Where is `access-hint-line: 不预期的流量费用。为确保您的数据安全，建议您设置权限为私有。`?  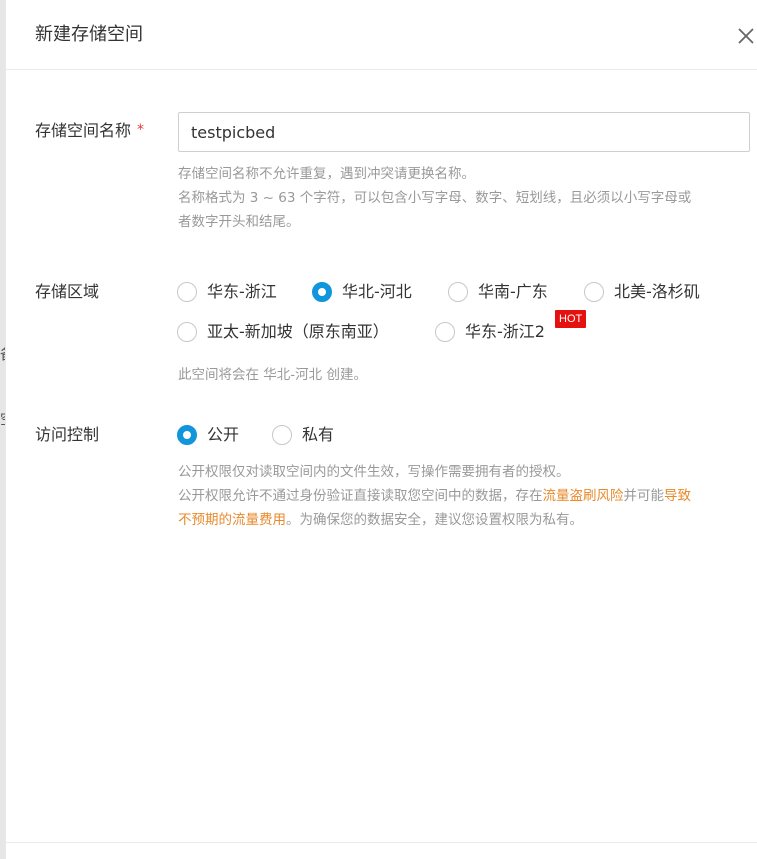
access-hint-line: 不预期的流量费用。为确保您的数据安全，建议您设置权限为私有。 is located at coordinates (465, 520).